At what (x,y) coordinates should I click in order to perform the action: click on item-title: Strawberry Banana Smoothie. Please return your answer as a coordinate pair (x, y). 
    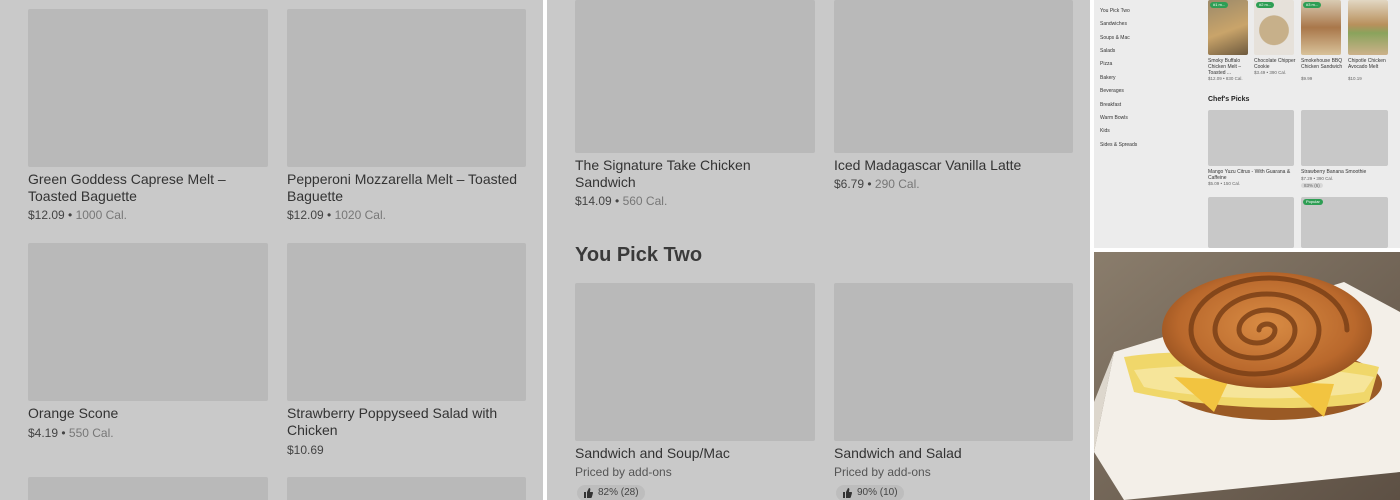
    Looking at the image, I should click on (1345, 172).